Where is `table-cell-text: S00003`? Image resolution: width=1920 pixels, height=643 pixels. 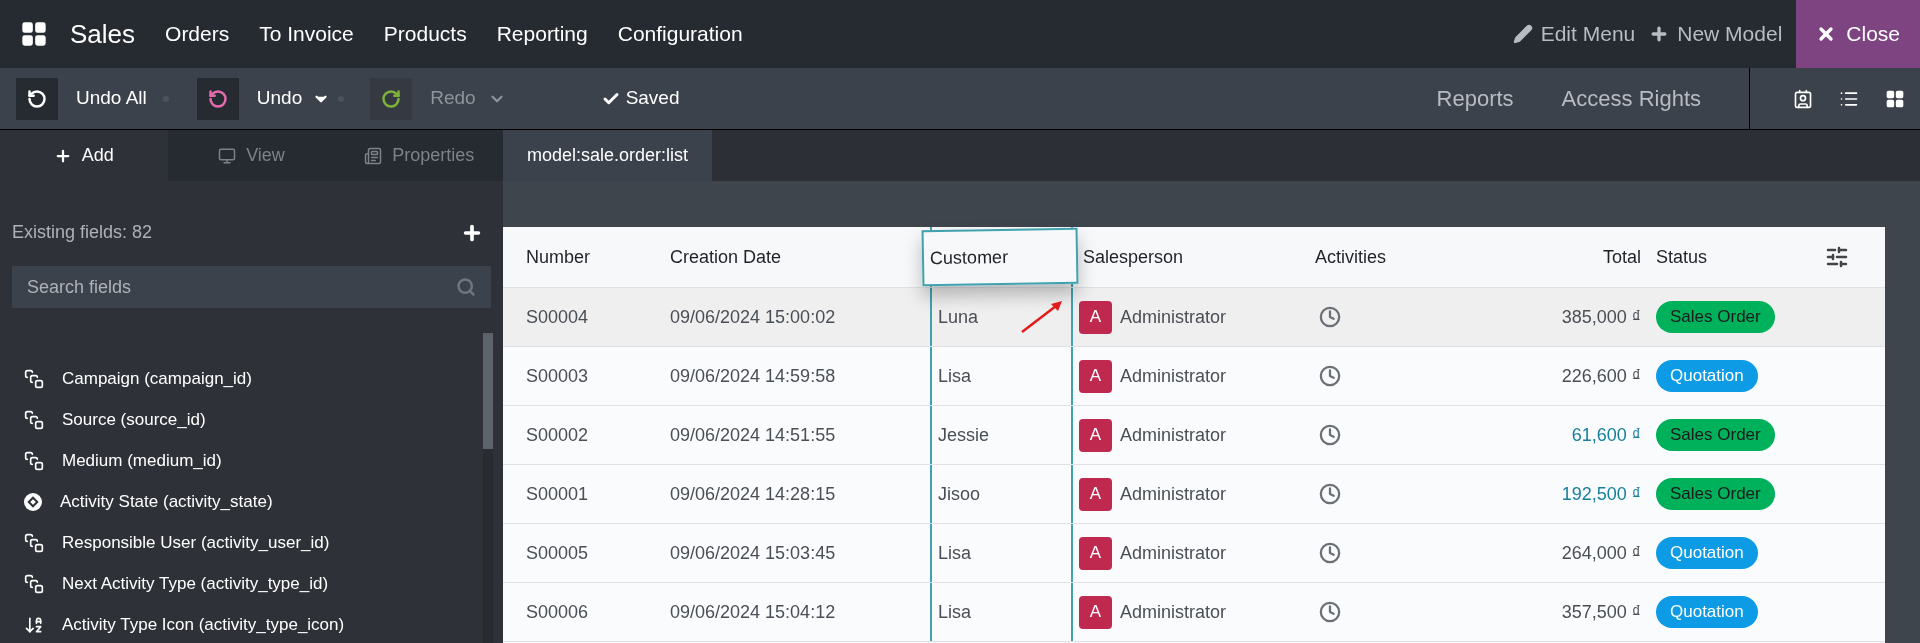 table-cell-text: S00003 is located at coordinates (557, 376).